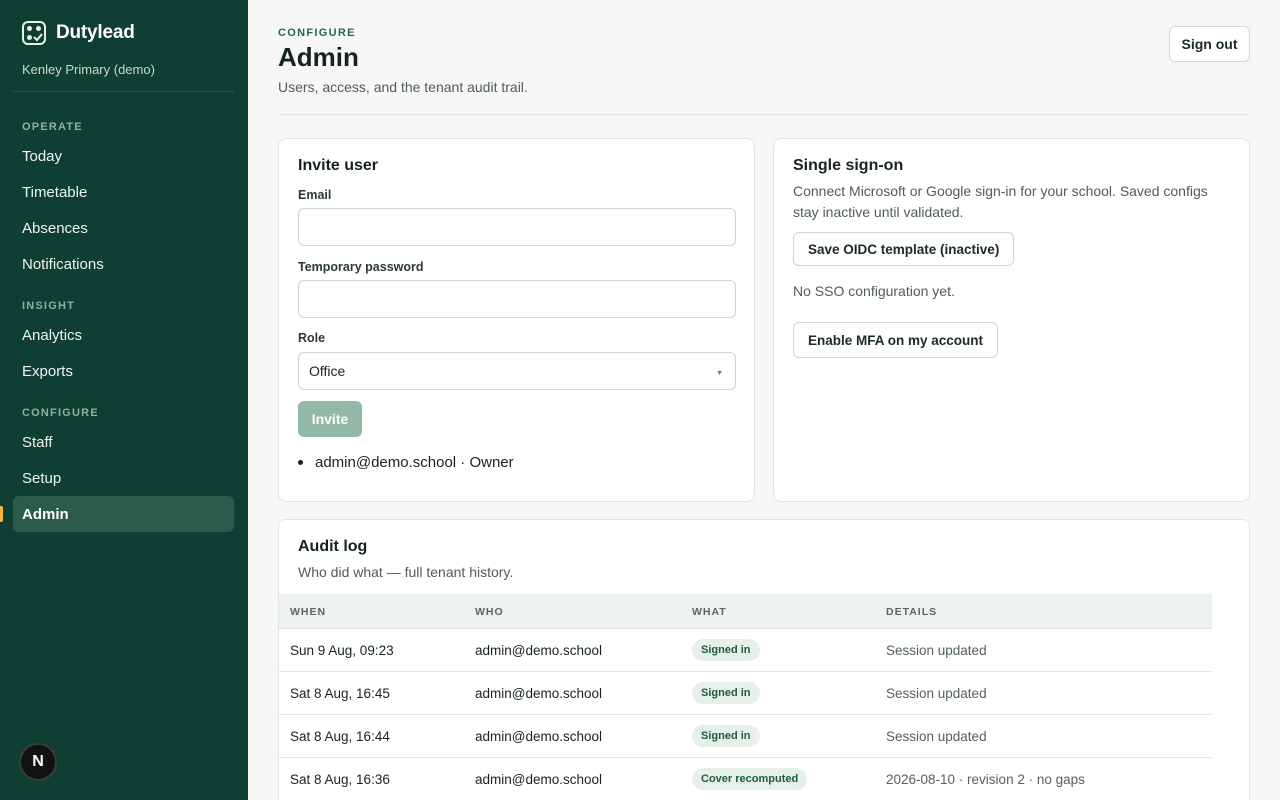 The width and height of the screenshot is (1280, 800). Describe the element at coordinates (317, 33) in the screenshot. I see `page-eyebrow: CONFIGURE` at that location.